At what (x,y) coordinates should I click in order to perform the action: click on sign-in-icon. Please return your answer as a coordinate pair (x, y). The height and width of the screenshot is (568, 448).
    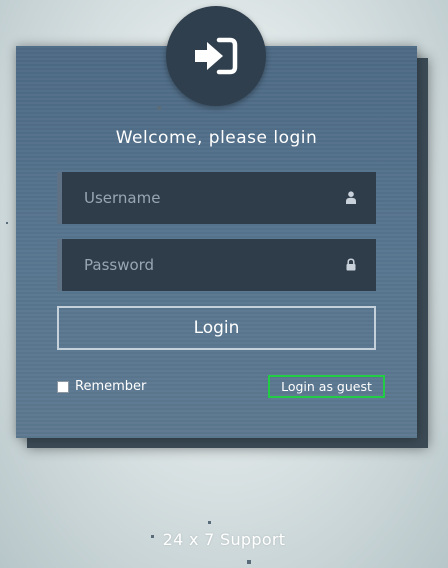
    Looking at the image, I should click on (216, 56).